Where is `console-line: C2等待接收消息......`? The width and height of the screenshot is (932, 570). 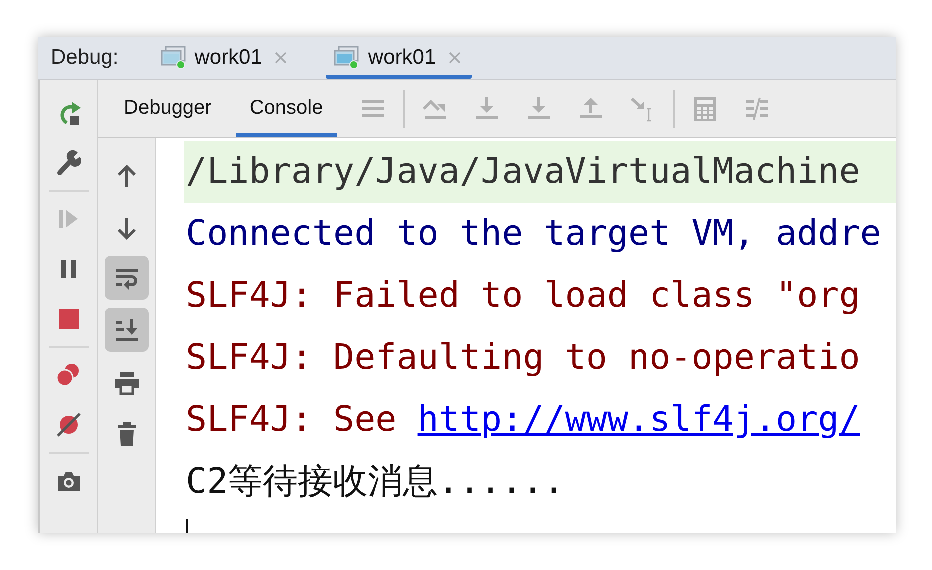
console-line: C2等待接收消息...... is located at coordinates (375, 482).